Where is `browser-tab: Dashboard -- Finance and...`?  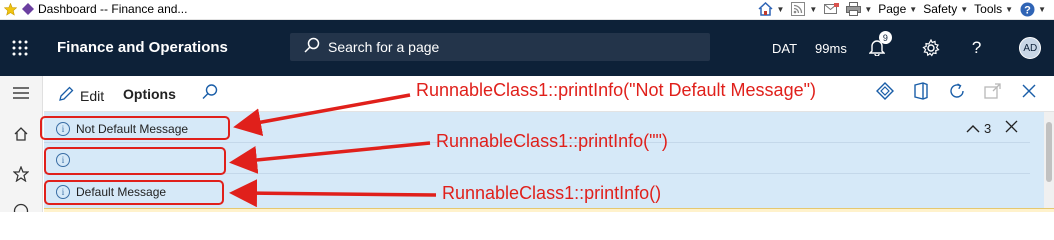 browser-tab: Dashboard -- Finance and... is located at coordinates (95, 9).